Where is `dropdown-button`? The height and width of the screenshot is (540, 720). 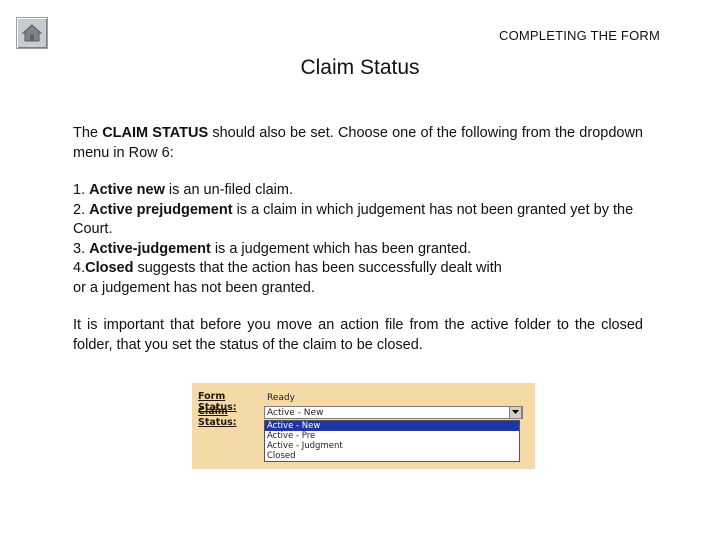 dropdown-button is located at coordinates (515, 412).